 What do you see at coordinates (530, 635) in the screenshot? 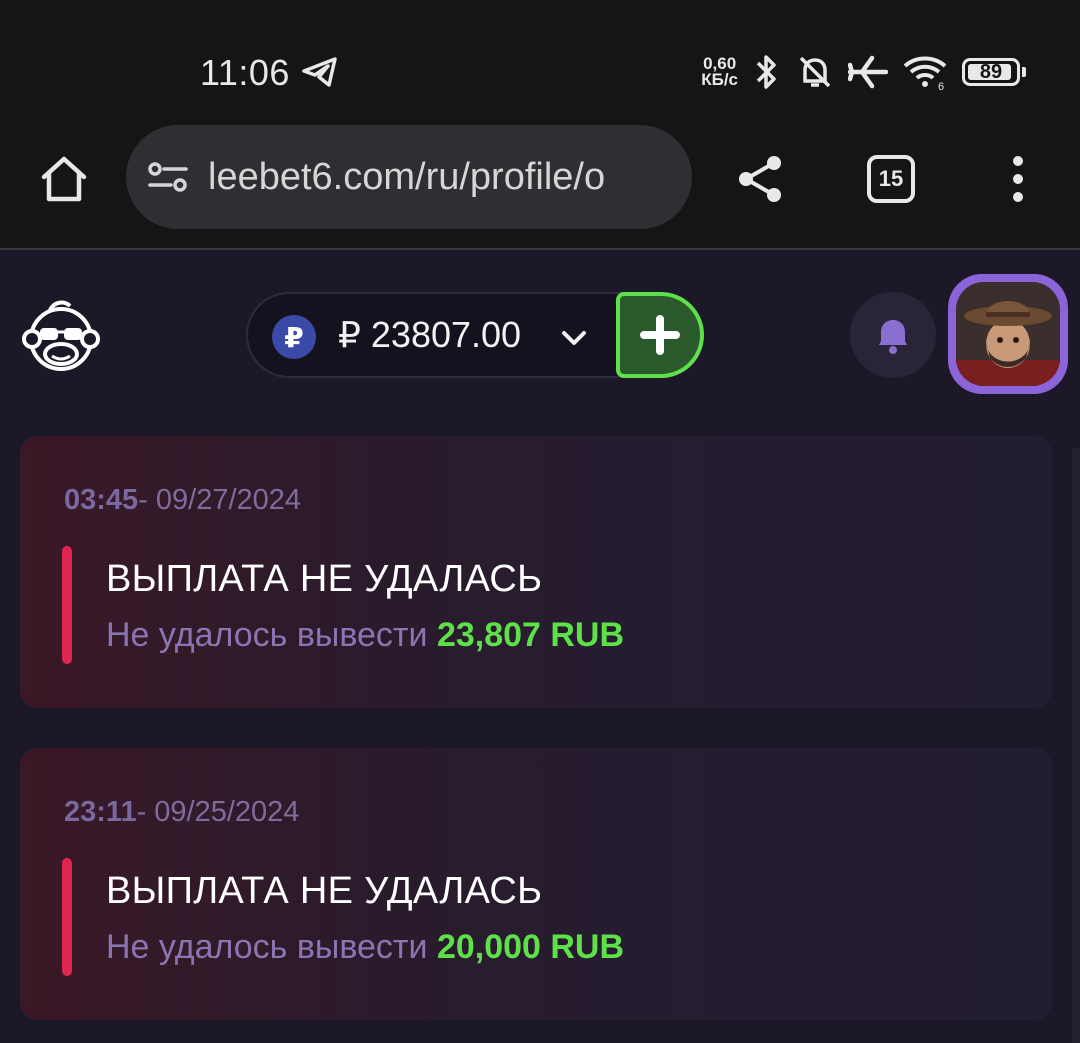
I see `notification-amount: 23,807 RUB` at bounding box center [530, 635].